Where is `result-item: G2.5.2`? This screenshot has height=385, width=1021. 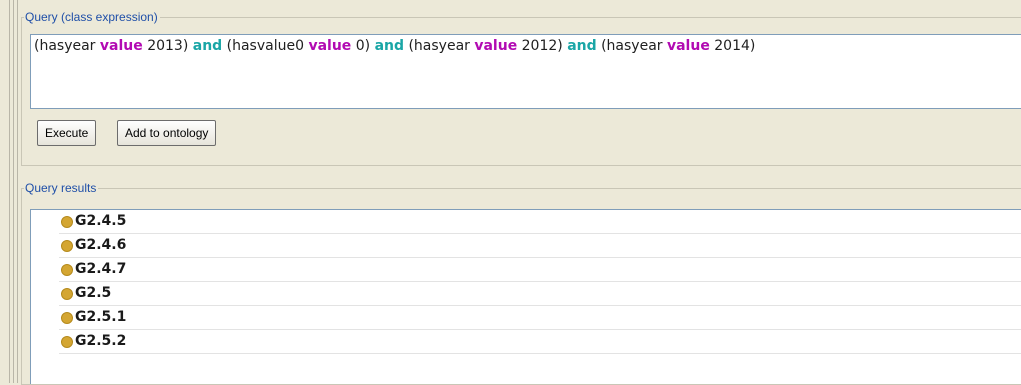 result-item: G2.5.2 is located at coordinates (540, 342).